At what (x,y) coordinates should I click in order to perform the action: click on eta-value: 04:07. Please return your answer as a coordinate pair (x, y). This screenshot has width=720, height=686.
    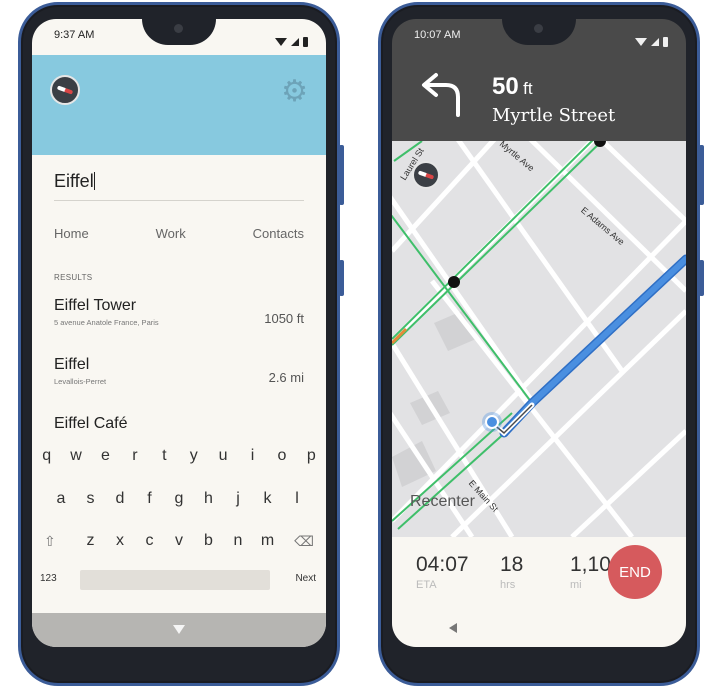
    Looking at the image, I should click on (442, 564).